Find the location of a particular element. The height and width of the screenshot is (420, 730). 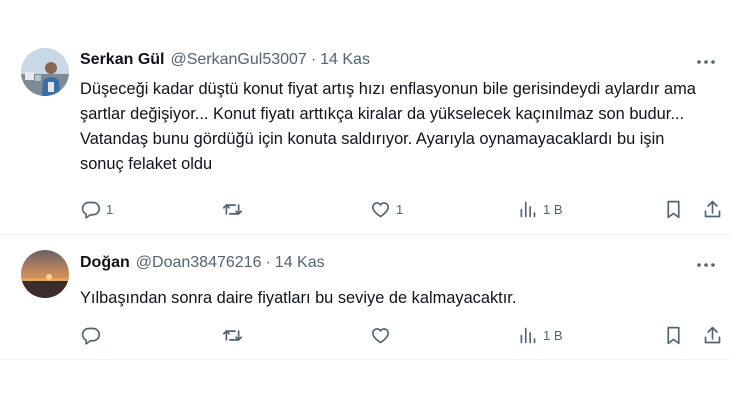

tweet-header: Serkan Gül @SerkanGul53007 · 14 Kas is located at coordinates (225, 60).